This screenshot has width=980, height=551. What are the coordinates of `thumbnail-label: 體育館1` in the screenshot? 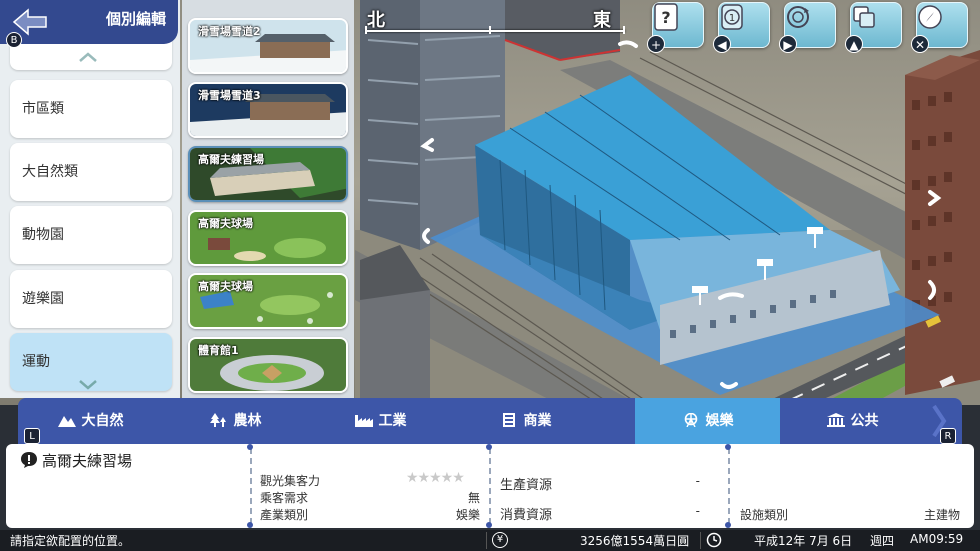 It's located at (218, 350).